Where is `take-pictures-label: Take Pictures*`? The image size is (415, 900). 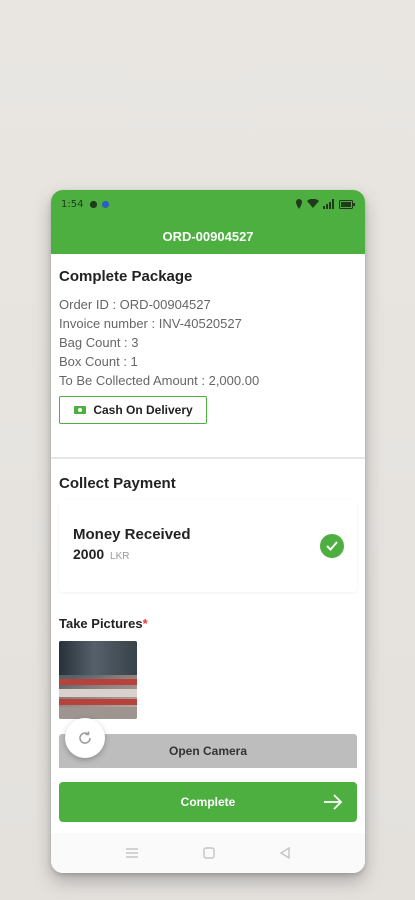 take-pictures-label: Take Pictures* is located at coordinates (208, 623).